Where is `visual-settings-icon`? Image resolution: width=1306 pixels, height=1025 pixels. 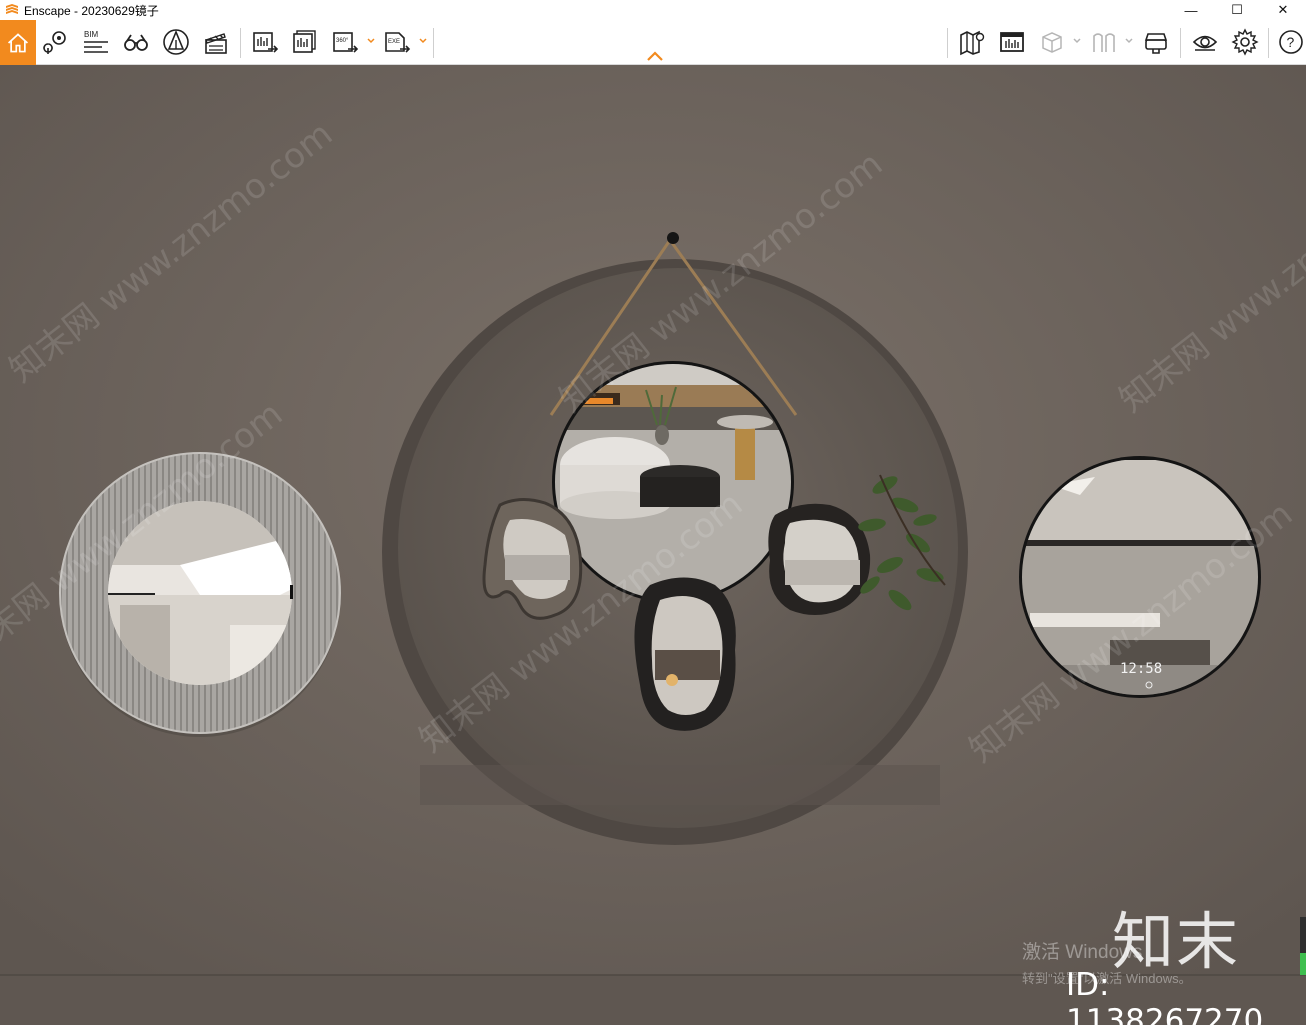 visual-settings-icon is located at coordinates (1205, 43).